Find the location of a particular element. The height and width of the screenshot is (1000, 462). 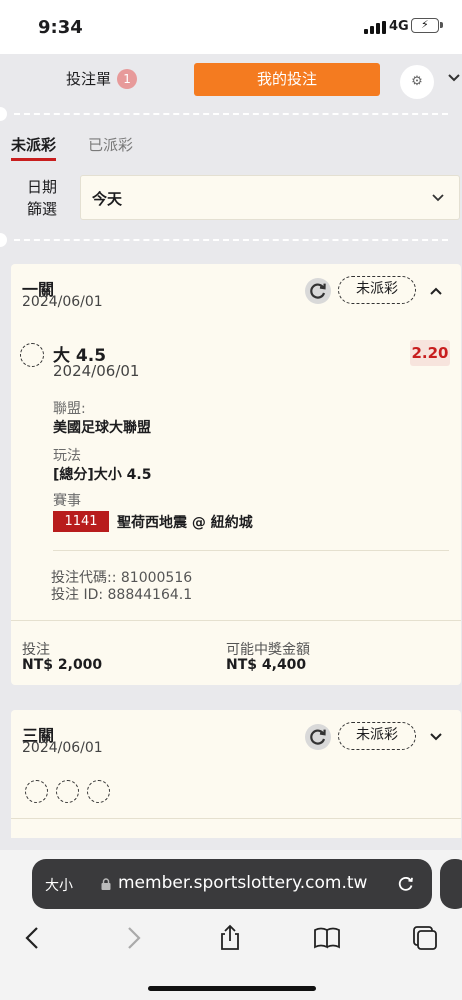

event-row: 1141 聖荷西地震 @ 紐約城 is located at coordinates (153, 521).